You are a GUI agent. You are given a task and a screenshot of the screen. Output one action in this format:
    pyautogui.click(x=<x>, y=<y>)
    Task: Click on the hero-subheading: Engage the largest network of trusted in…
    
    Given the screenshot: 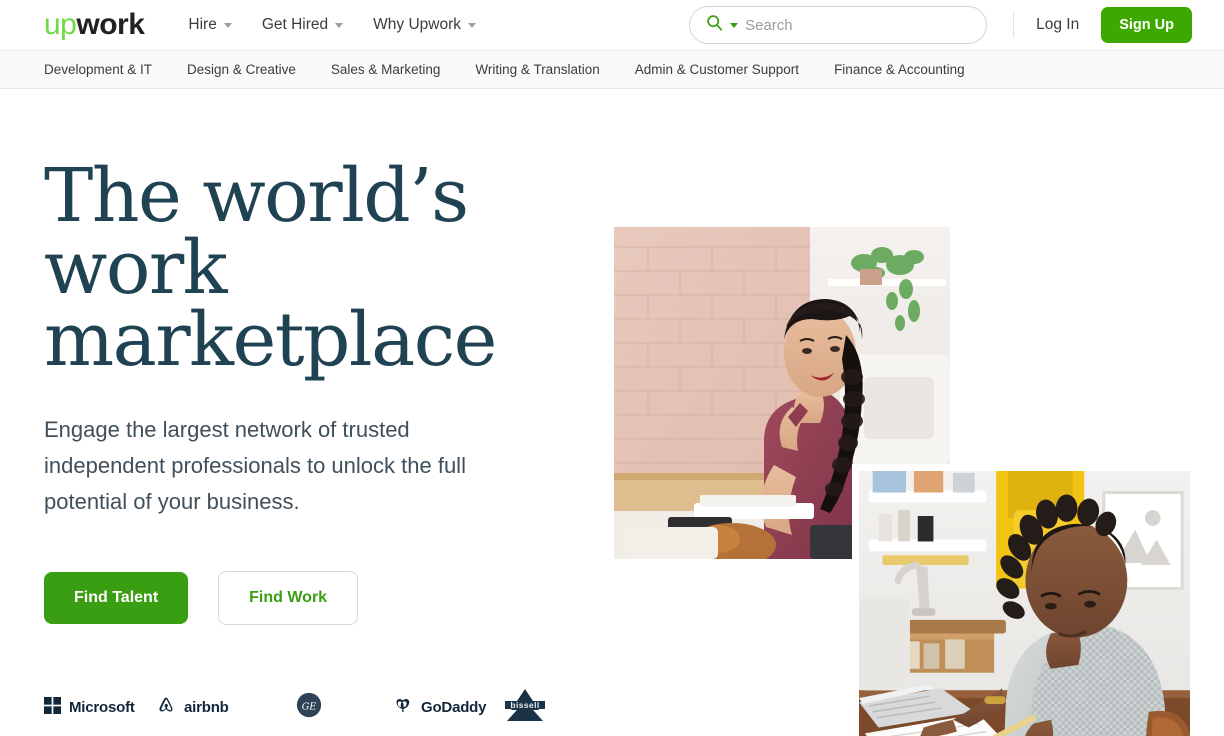 What is the action you would take?
    pyautogui.click(x=255, y=465)
    